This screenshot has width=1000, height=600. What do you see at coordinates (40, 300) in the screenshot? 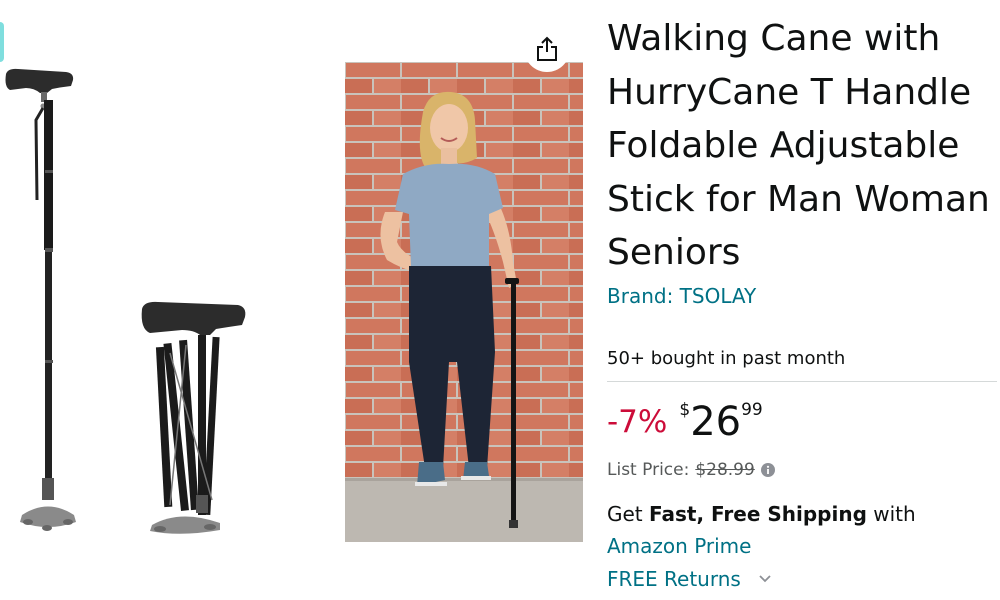
I see `cane-upright-image` at bounding box center [40, 300].